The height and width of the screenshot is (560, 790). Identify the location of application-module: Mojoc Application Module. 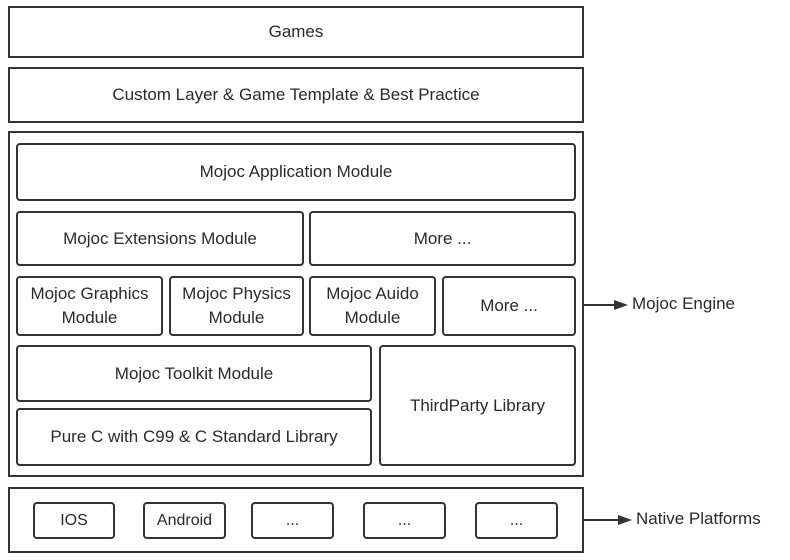
(296, 172).